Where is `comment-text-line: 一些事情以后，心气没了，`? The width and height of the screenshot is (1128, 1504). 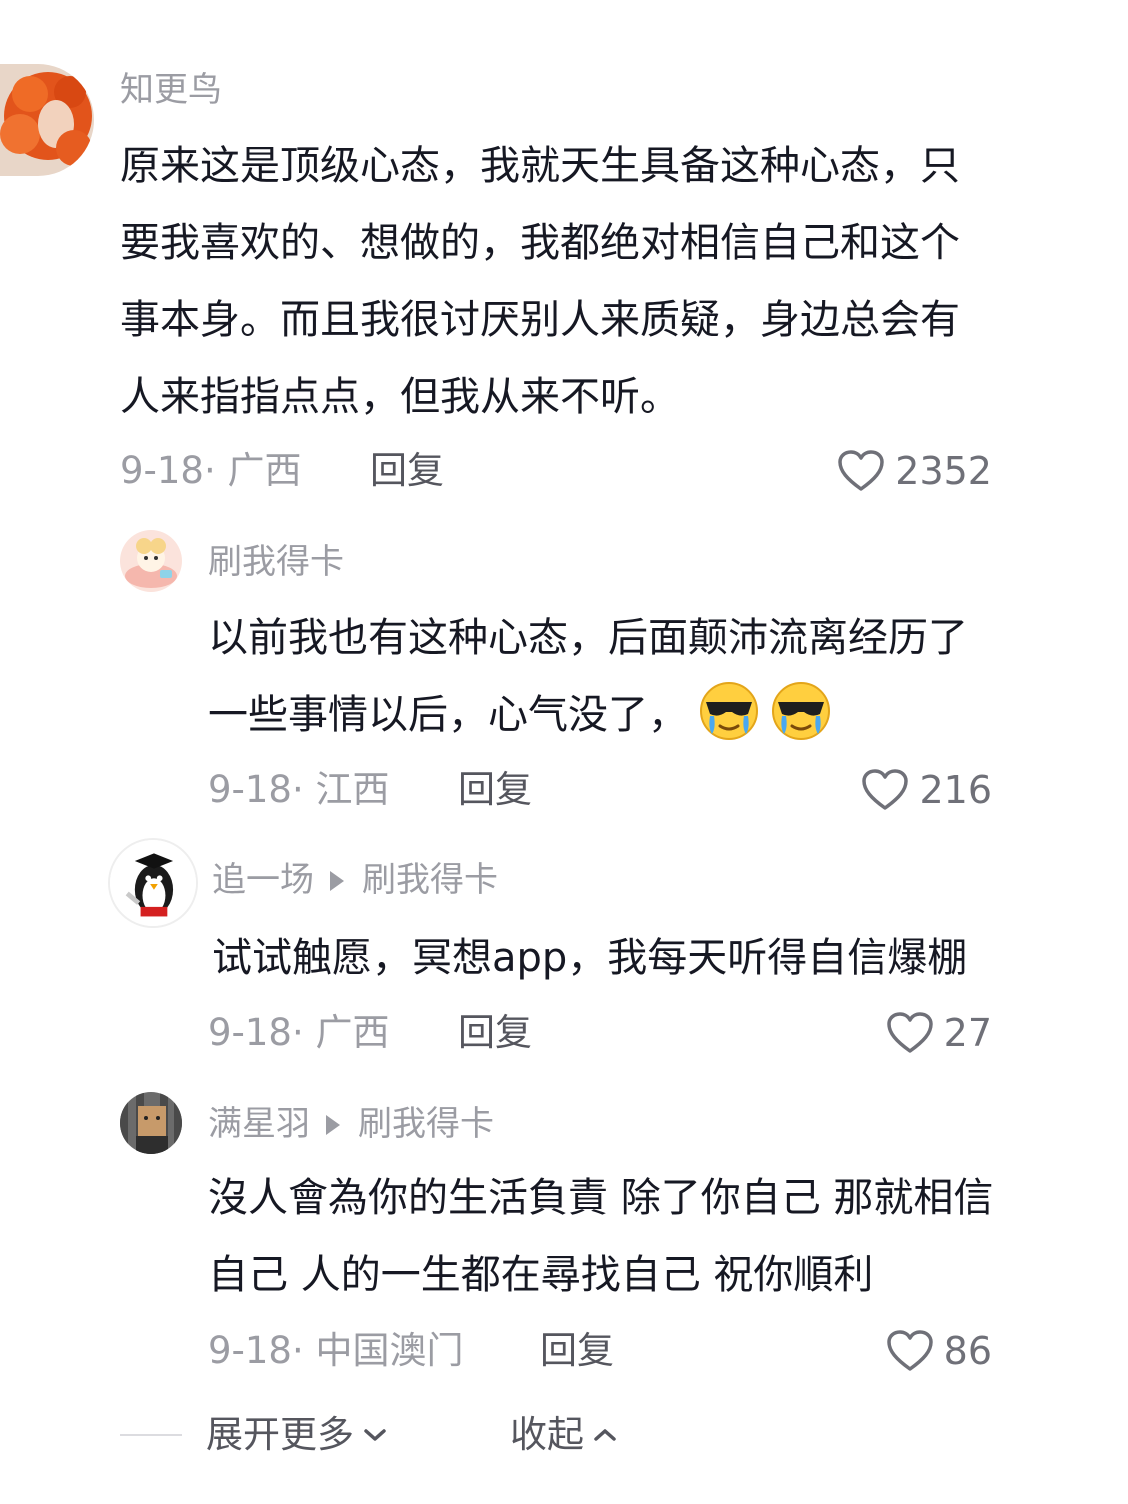 comment-text-line: 一些事情以后，心气没了， is located at coordinates (520, 715).